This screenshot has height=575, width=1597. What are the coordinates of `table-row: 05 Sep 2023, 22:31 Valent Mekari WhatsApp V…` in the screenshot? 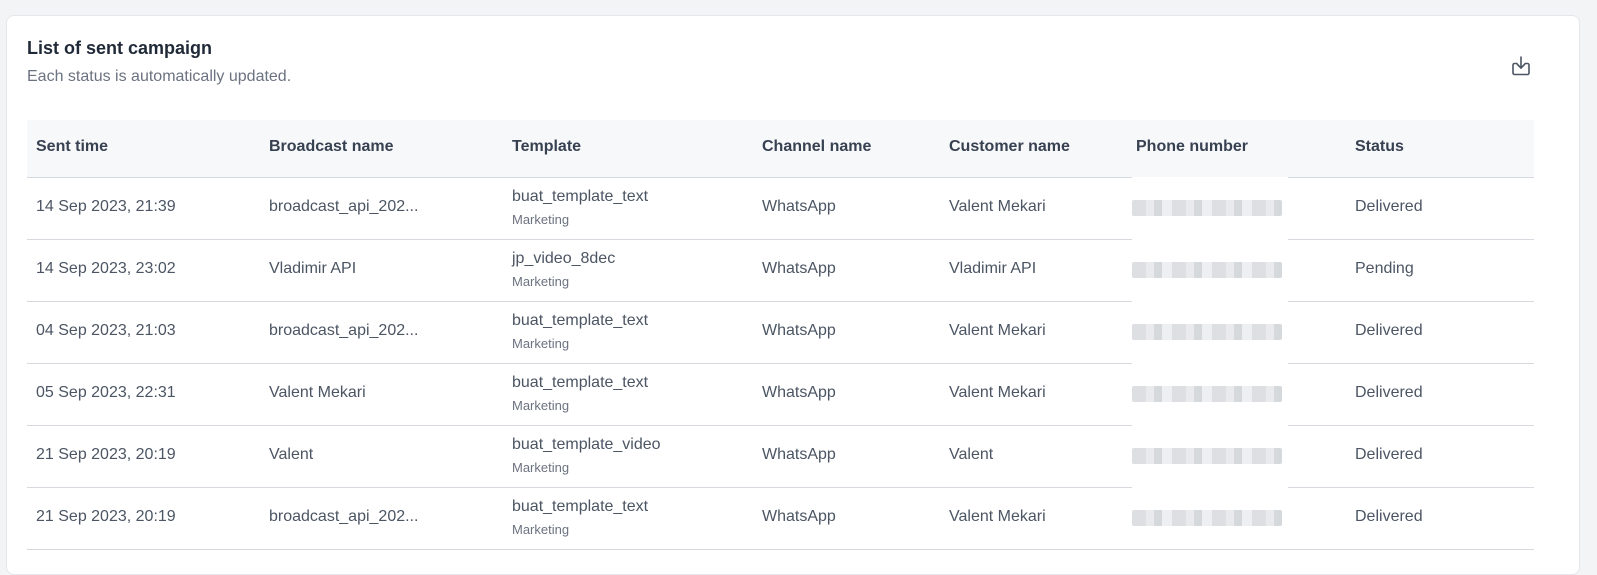 It's located at (780, 394).